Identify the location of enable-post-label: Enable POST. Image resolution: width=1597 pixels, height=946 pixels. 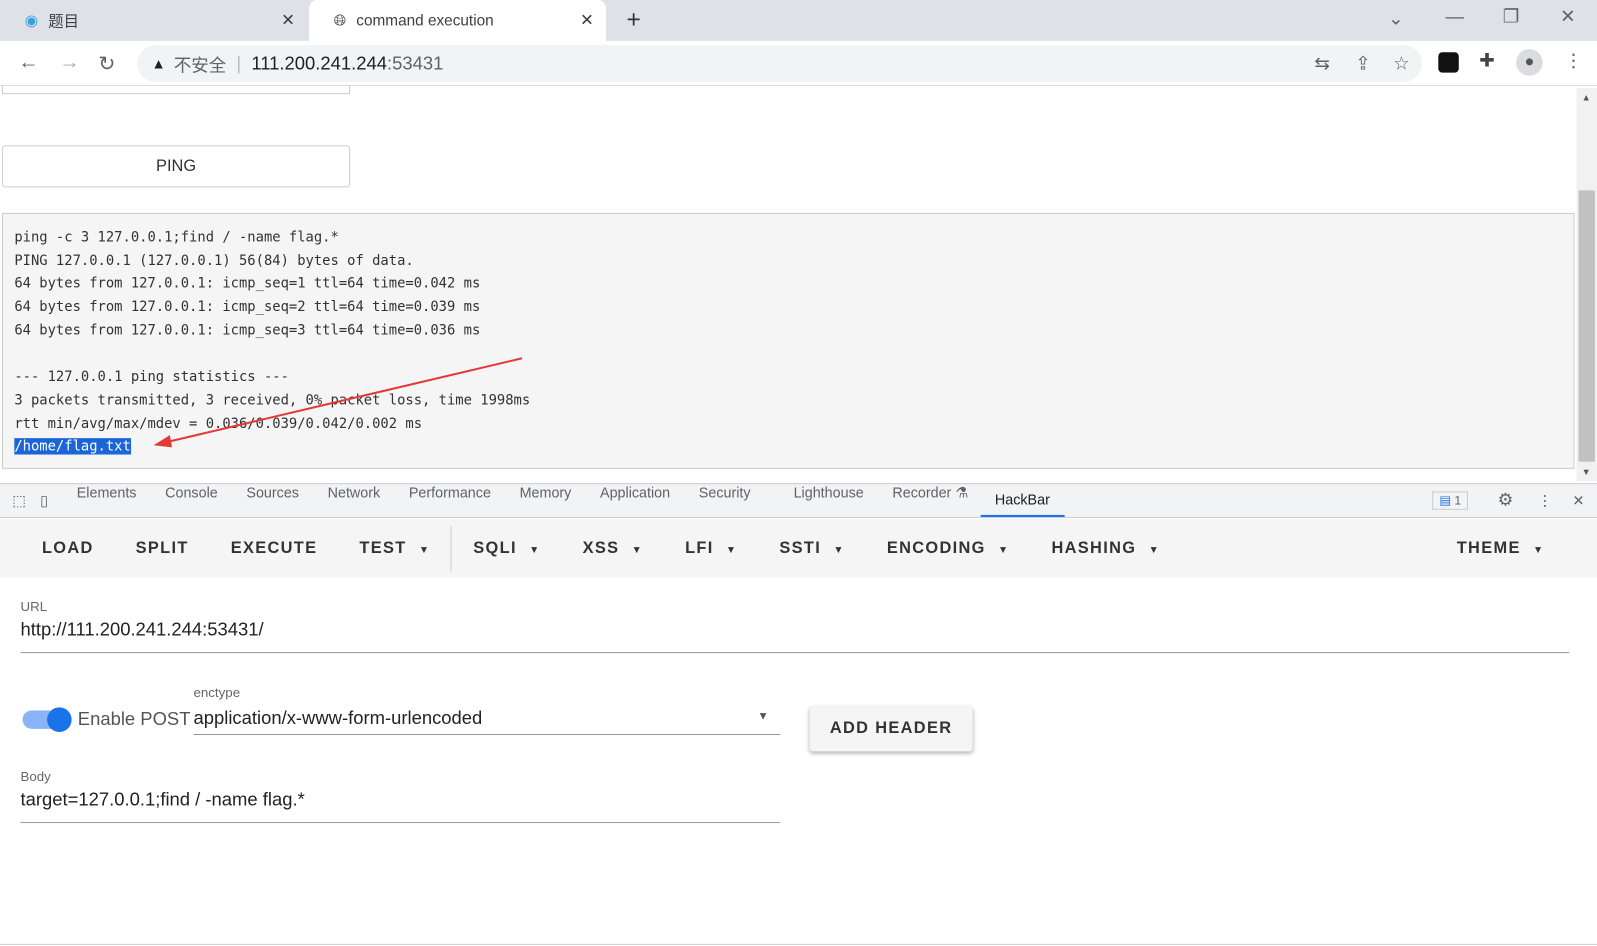
(134, 718).